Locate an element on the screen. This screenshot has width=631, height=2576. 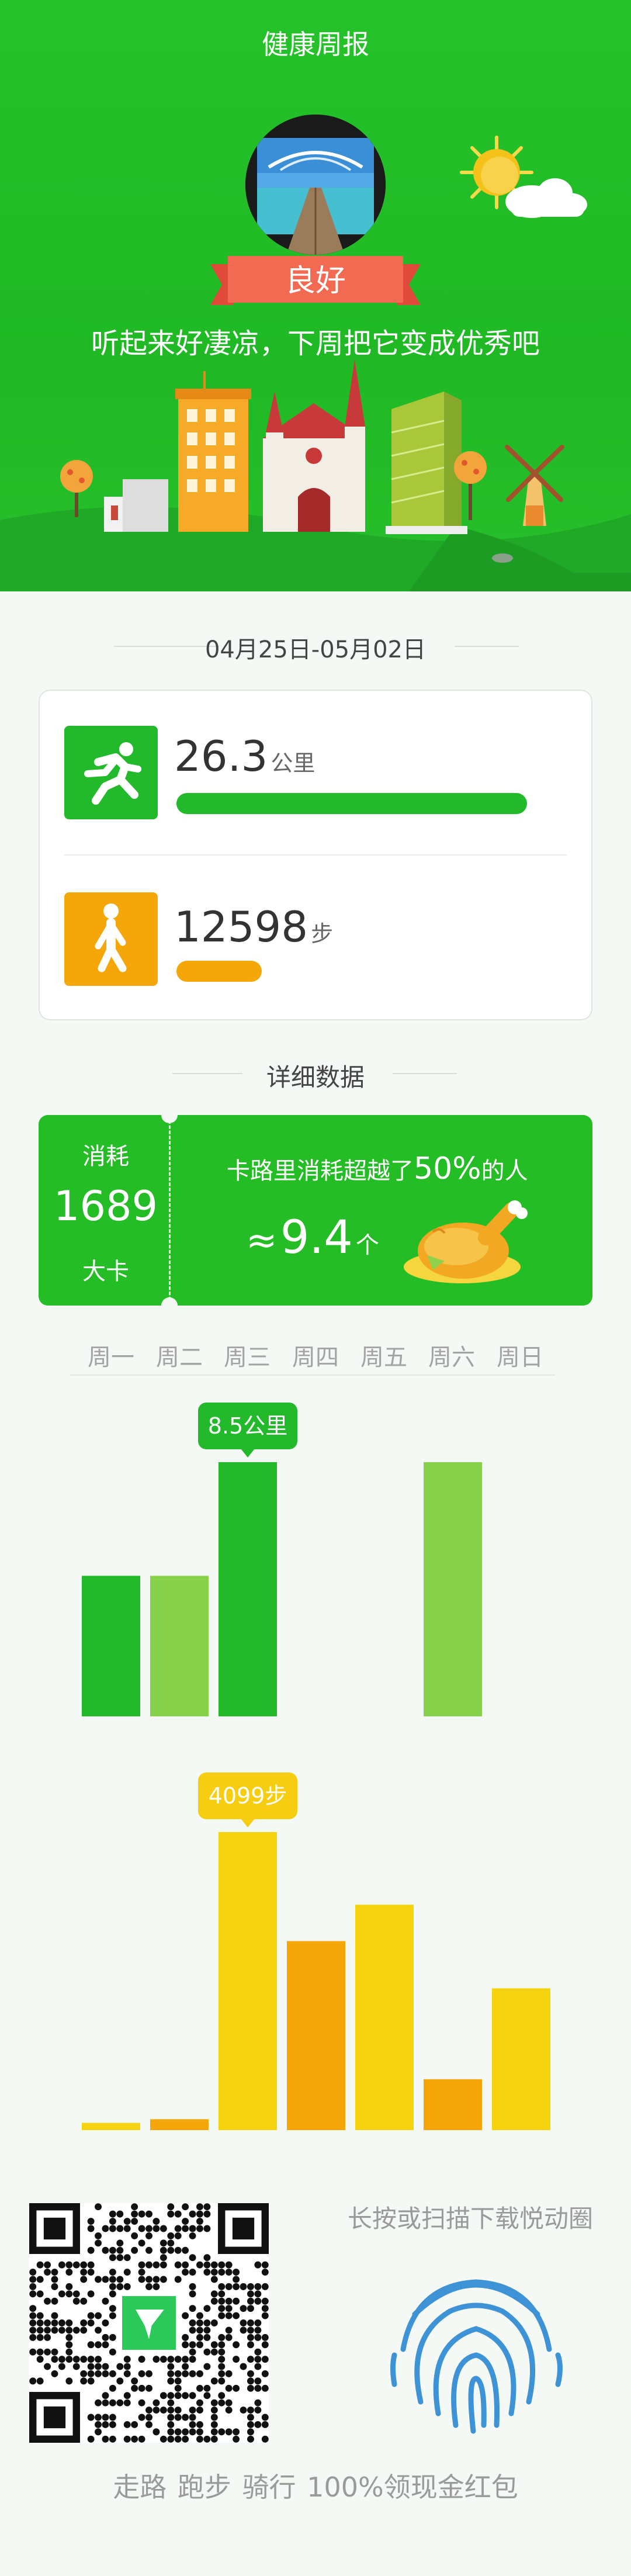
running-person-icon is located at coordinates (111, 773).